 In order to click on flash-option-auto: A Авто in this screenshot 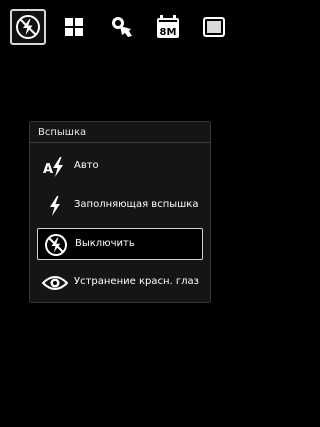, I will do `click(120, 167)`.